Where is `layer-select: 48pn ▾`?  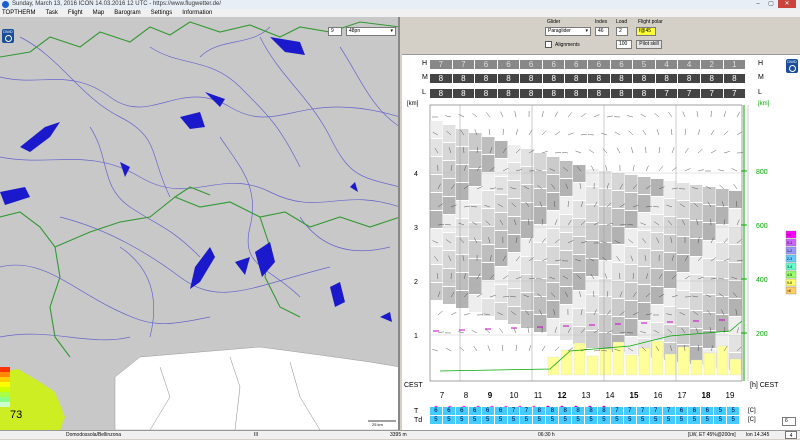
layer-select: 48pn ▾ is located at coordinates (371, 31).